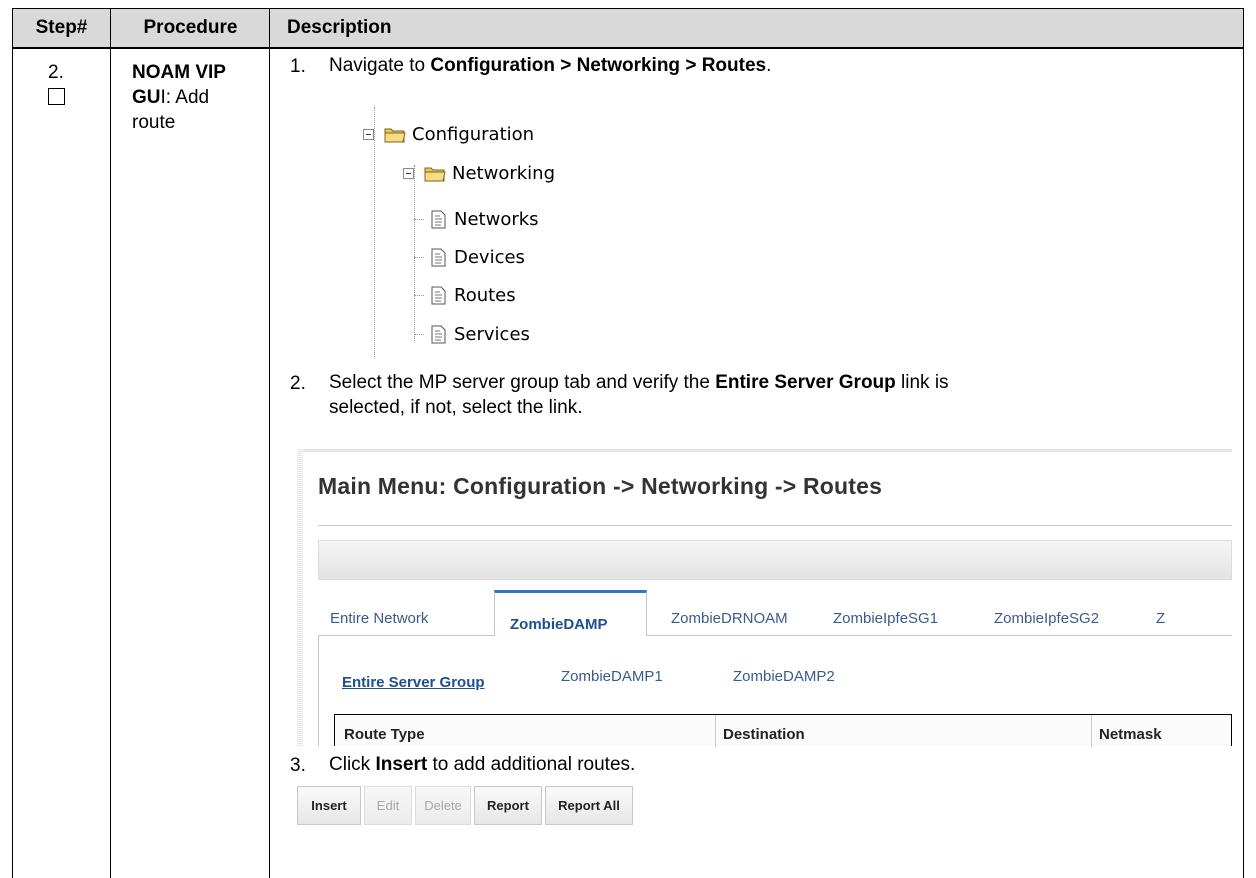 The image size is (1256, 878). Describe the element at coordinates (298, 66) in the screenshot. I see `step1-number: 1.` at that location.